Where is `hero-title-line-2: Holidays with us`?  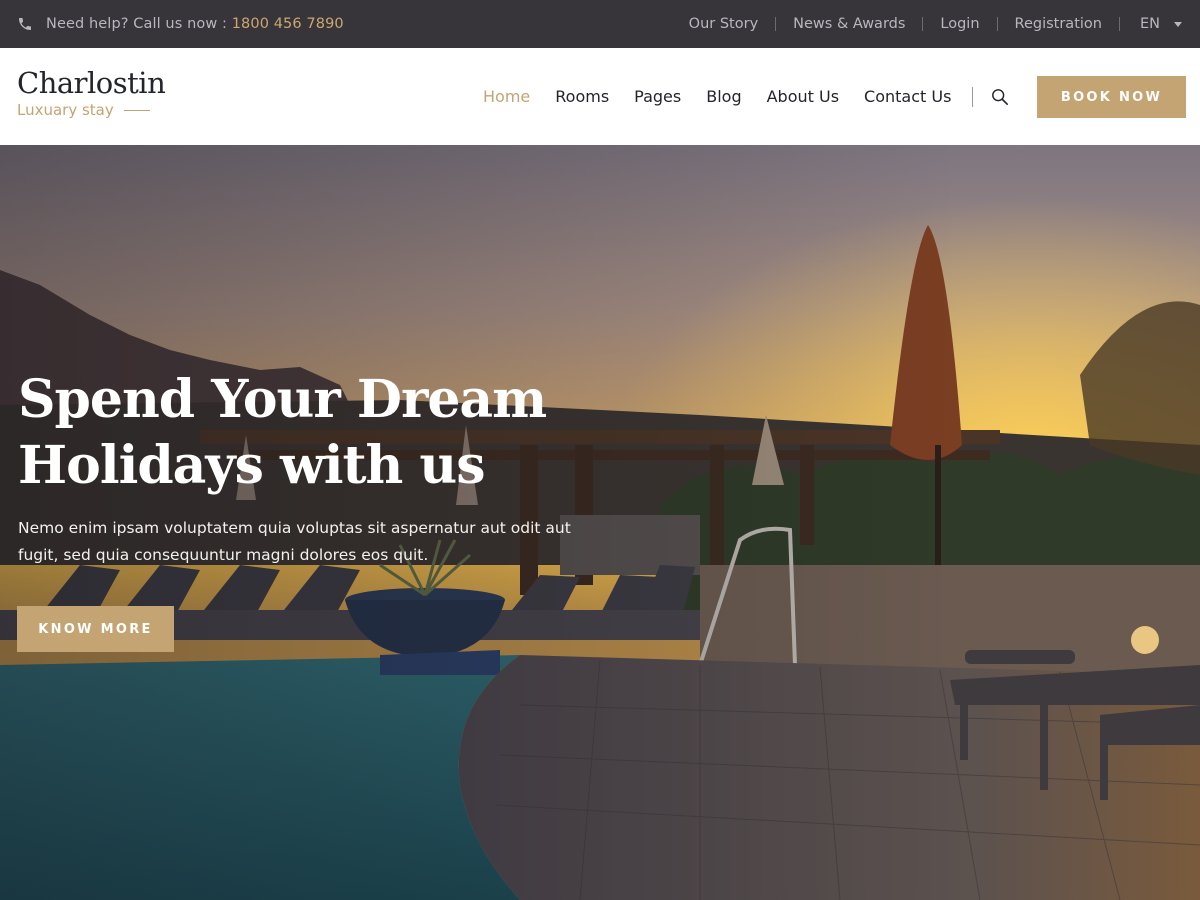 hero-title-line-2: Holidays with us is located at coordinates (251, 465).